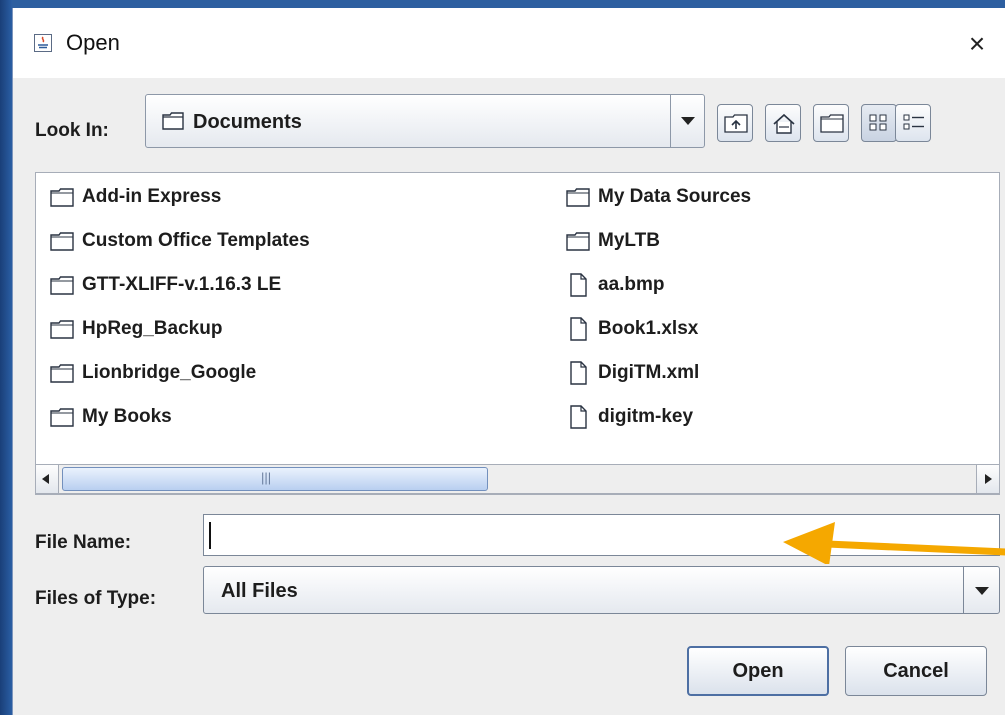 This screenshot has height=715, width=1005. I want to click on list-item-label: My Data Sources, so click(675, 196).